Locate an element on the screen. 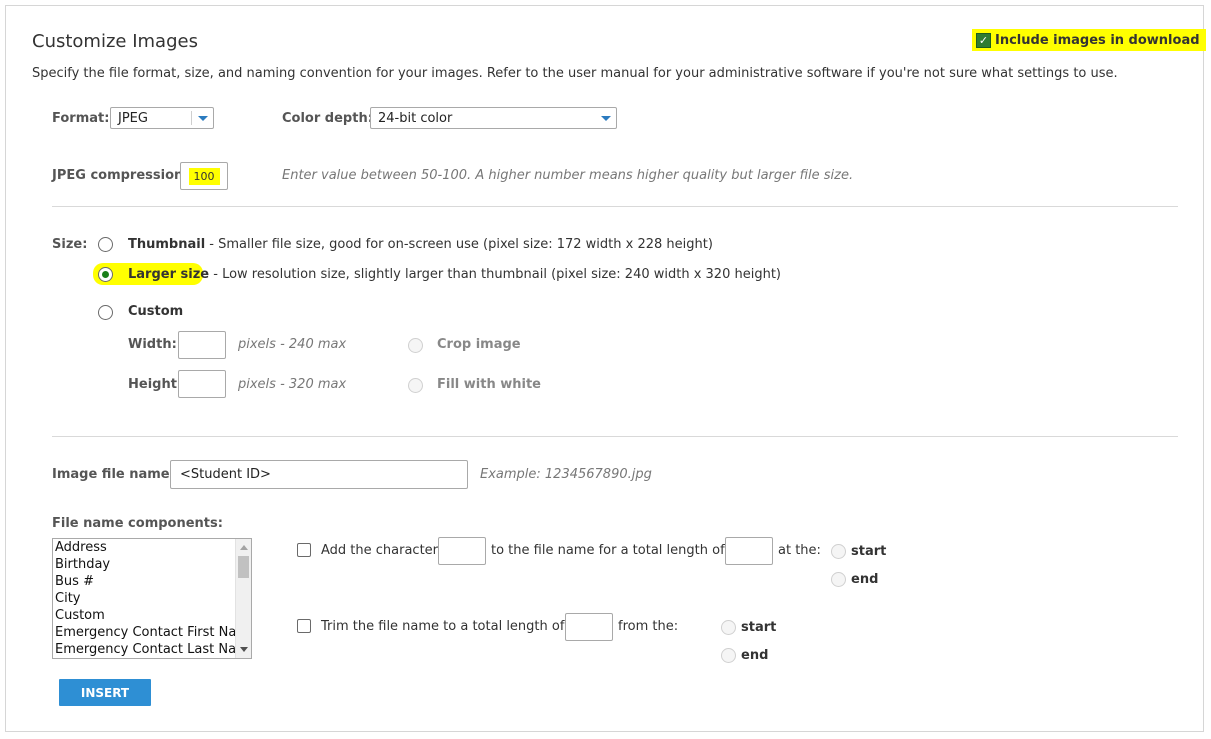 This screenshot has height=739, width=1211. color-depth-value: 24-bit color is located at coordinates (415, 118).